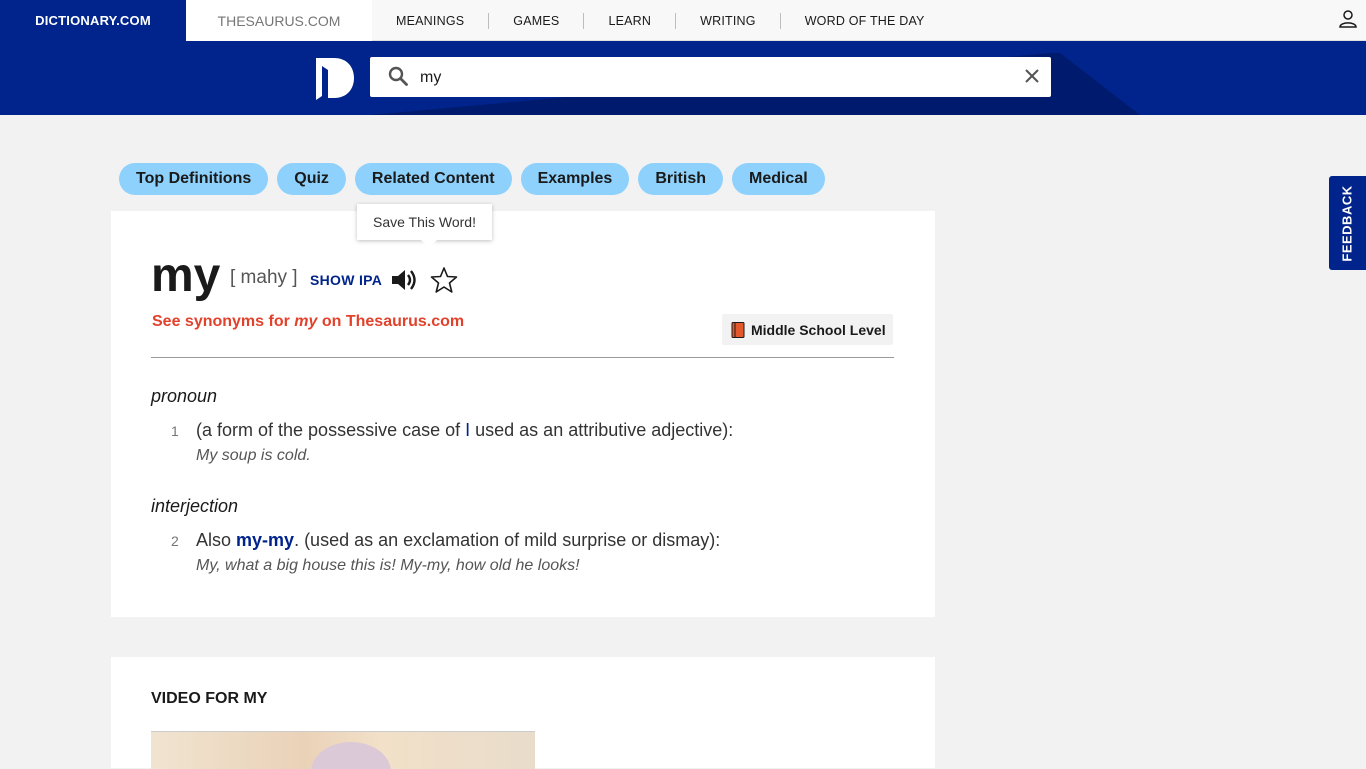 This screenshot has height=769, width=1366. What do you see at coordinates (1032, 76) in the screenshot?
I see `close-icon` at bounding box center [1032, 76].